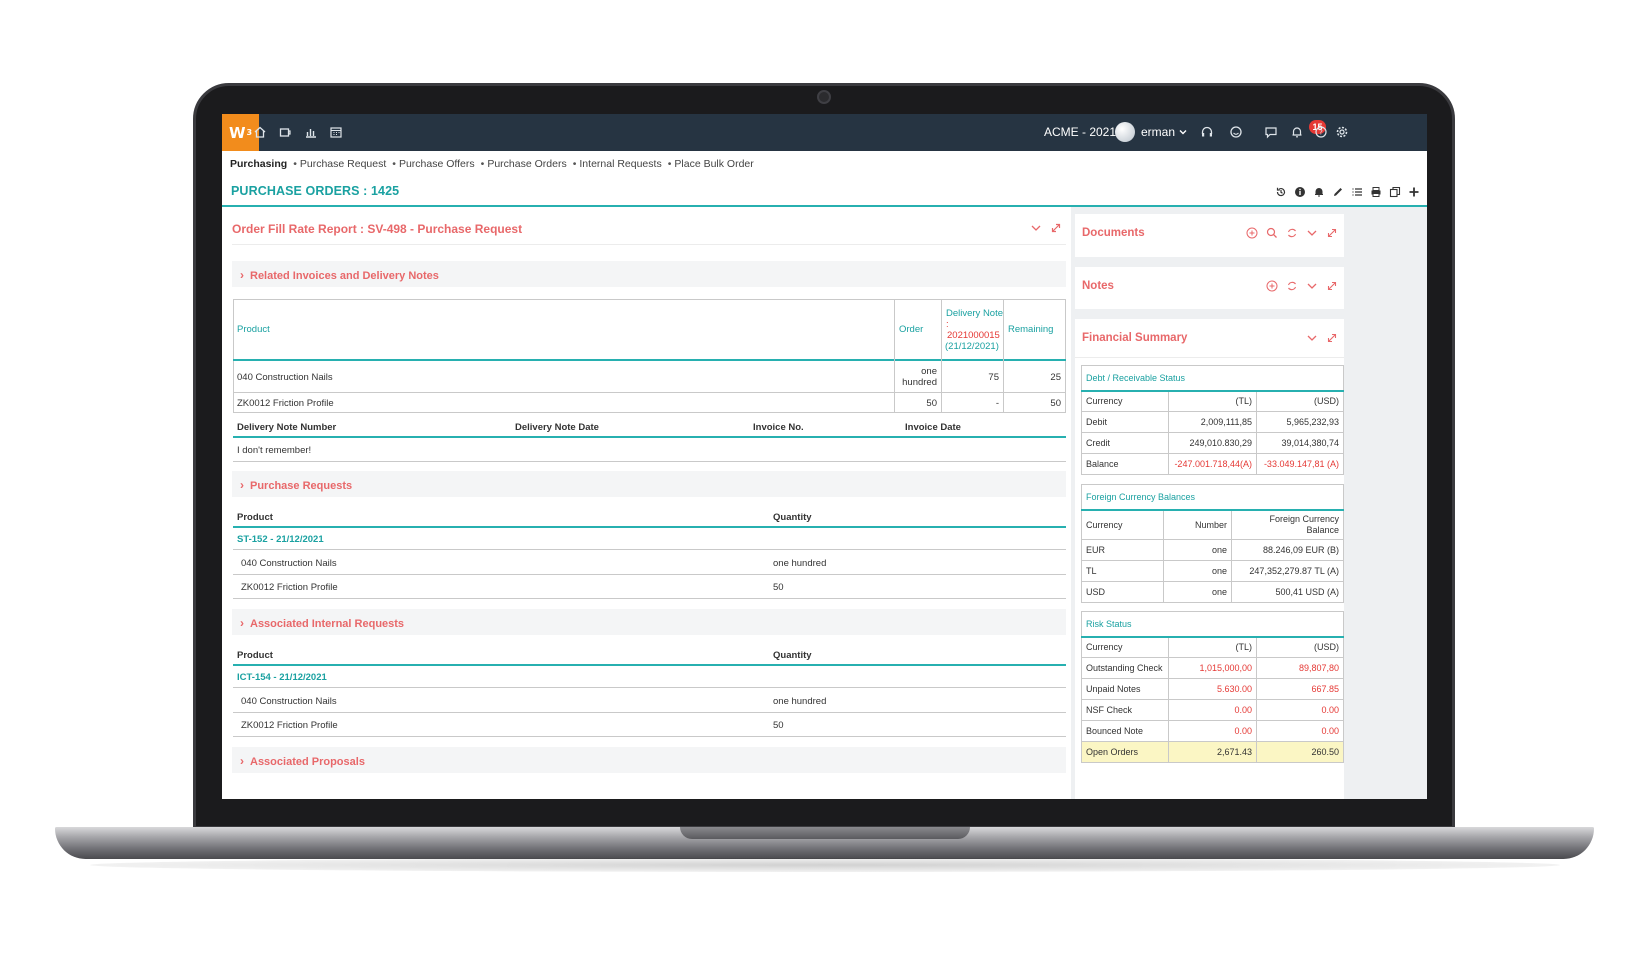 This screenshot has width=1649, height=953. Describe the element at coordinates (1122, 571) in the screenshot. I see `fx-currency: TL` at that location.